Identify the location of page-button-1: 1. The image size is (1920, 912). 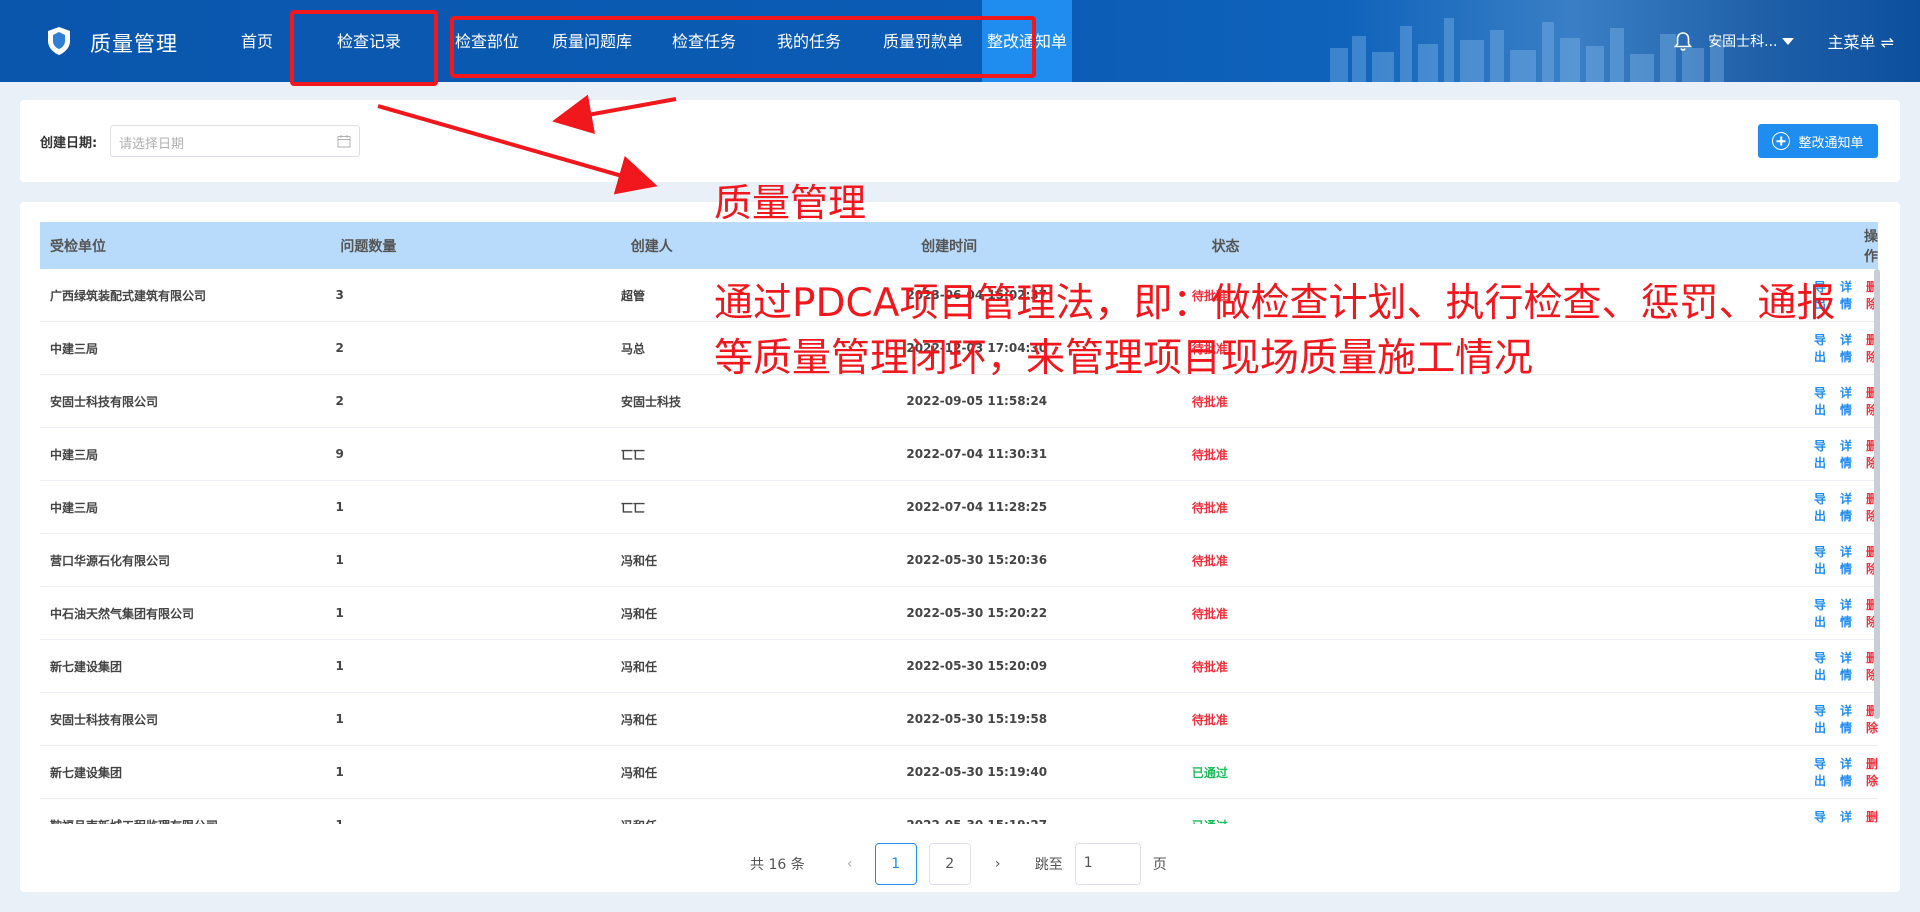
(895, 864).